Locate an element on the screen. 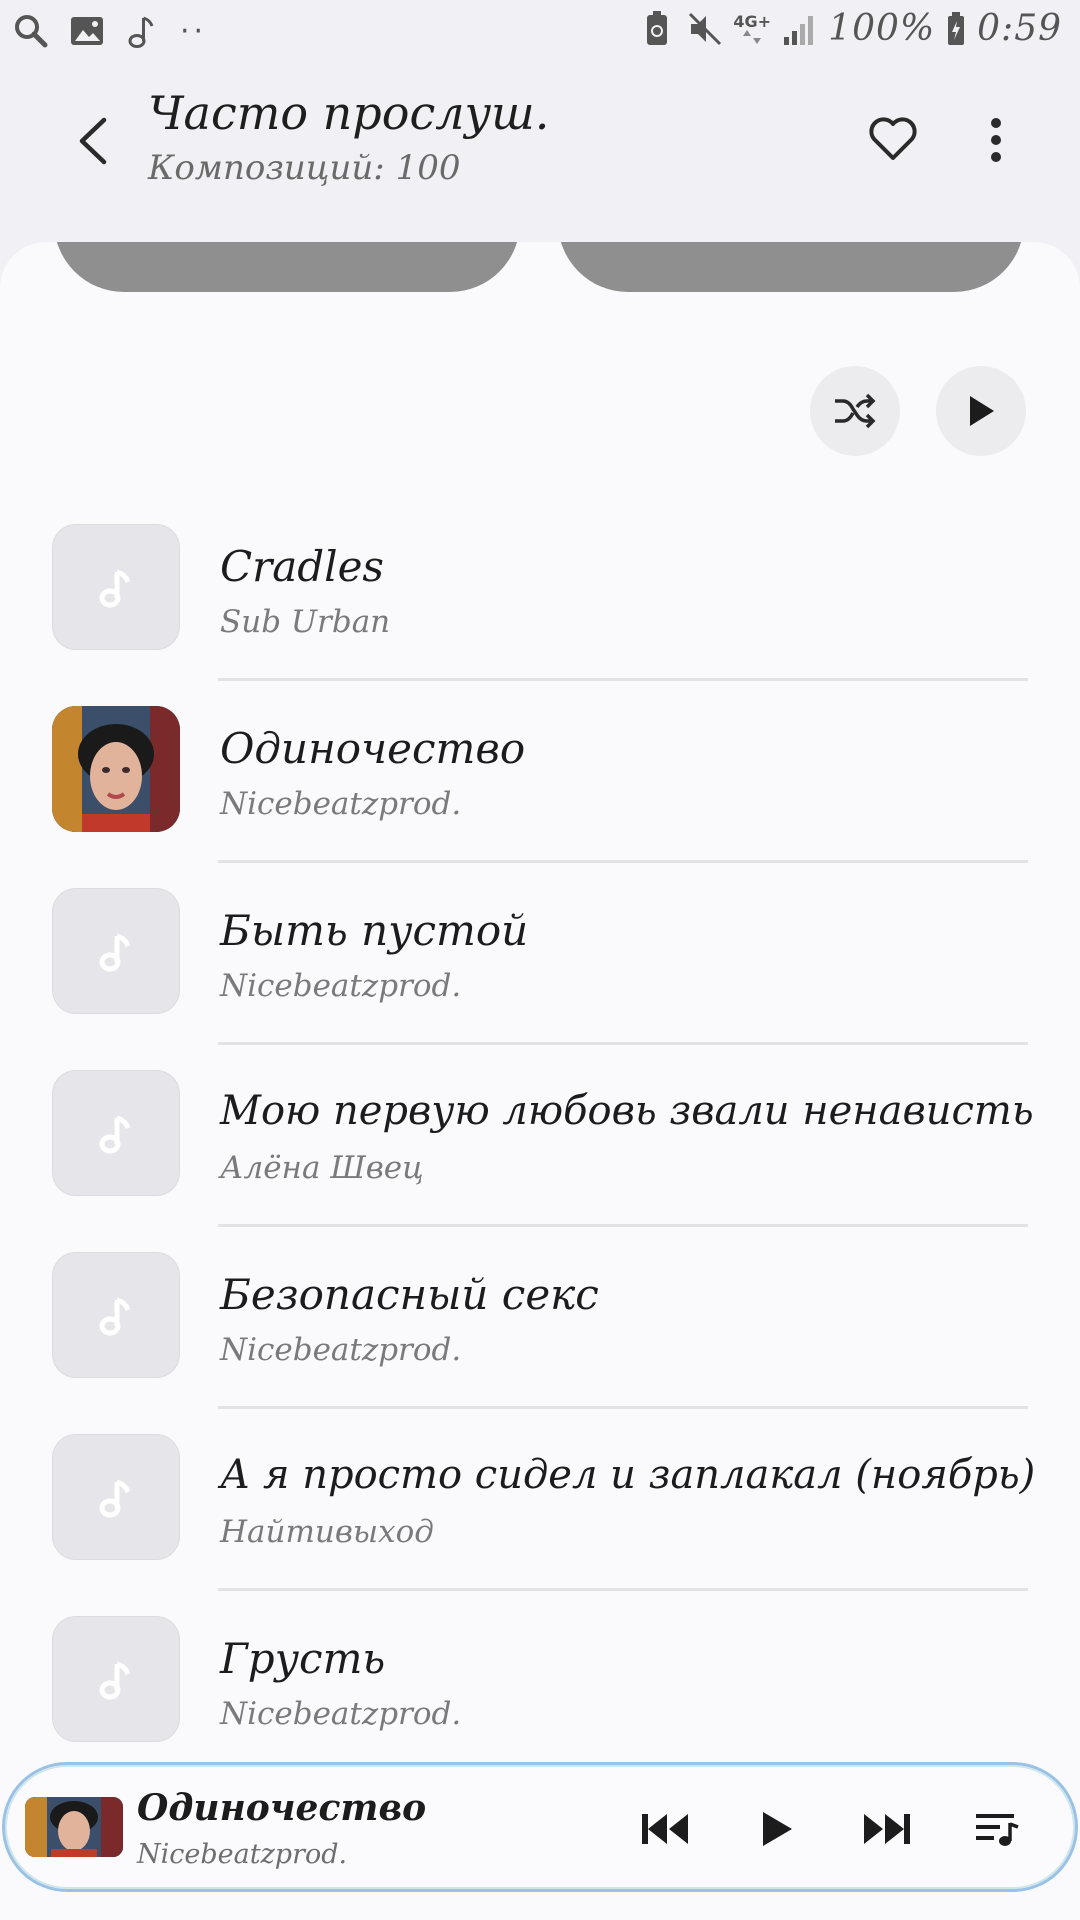 Image resolution: width=1080 pixels, height=1920 pixels. battery-percent: 100% is located at coordinates (882, 28).